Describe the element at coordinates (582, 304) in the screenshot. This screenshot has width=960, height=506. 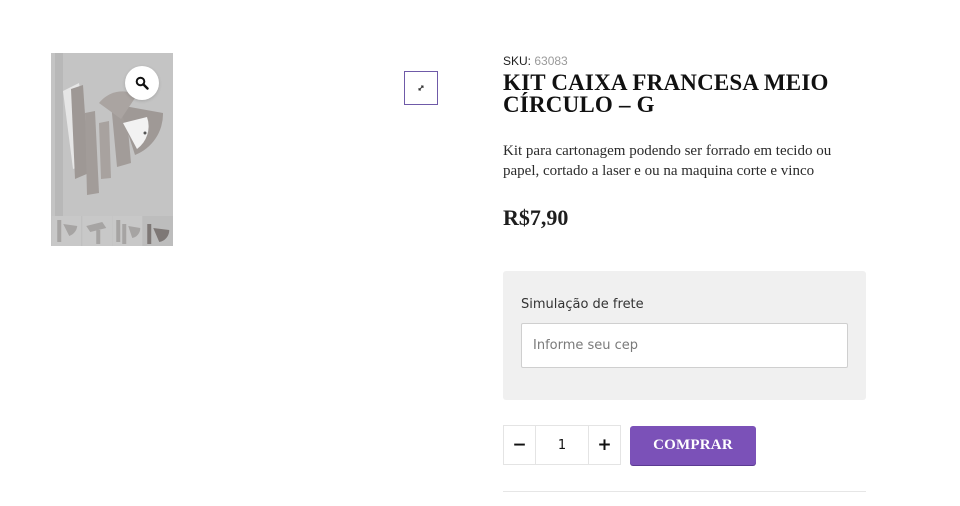
I see `shipping-label: Simulação de frete` at that location.